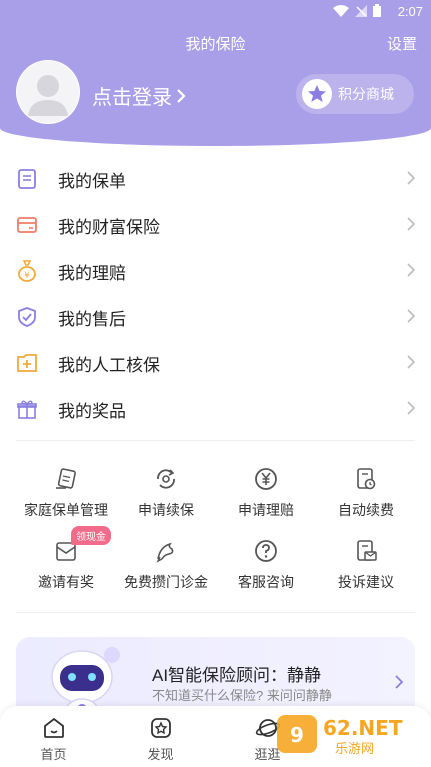  I want to click on document-icon, so click(27, 179).